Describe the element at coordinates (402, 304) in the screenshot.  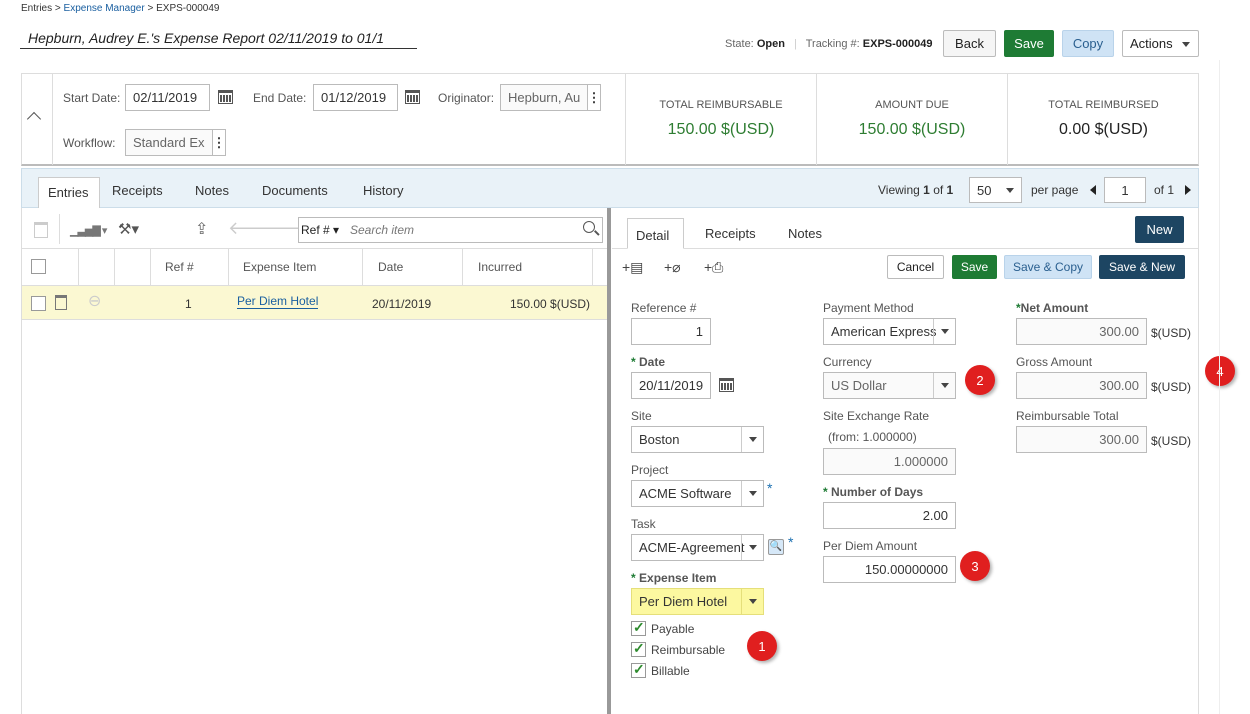
I see `row-date: 20/11/2019` at that location.